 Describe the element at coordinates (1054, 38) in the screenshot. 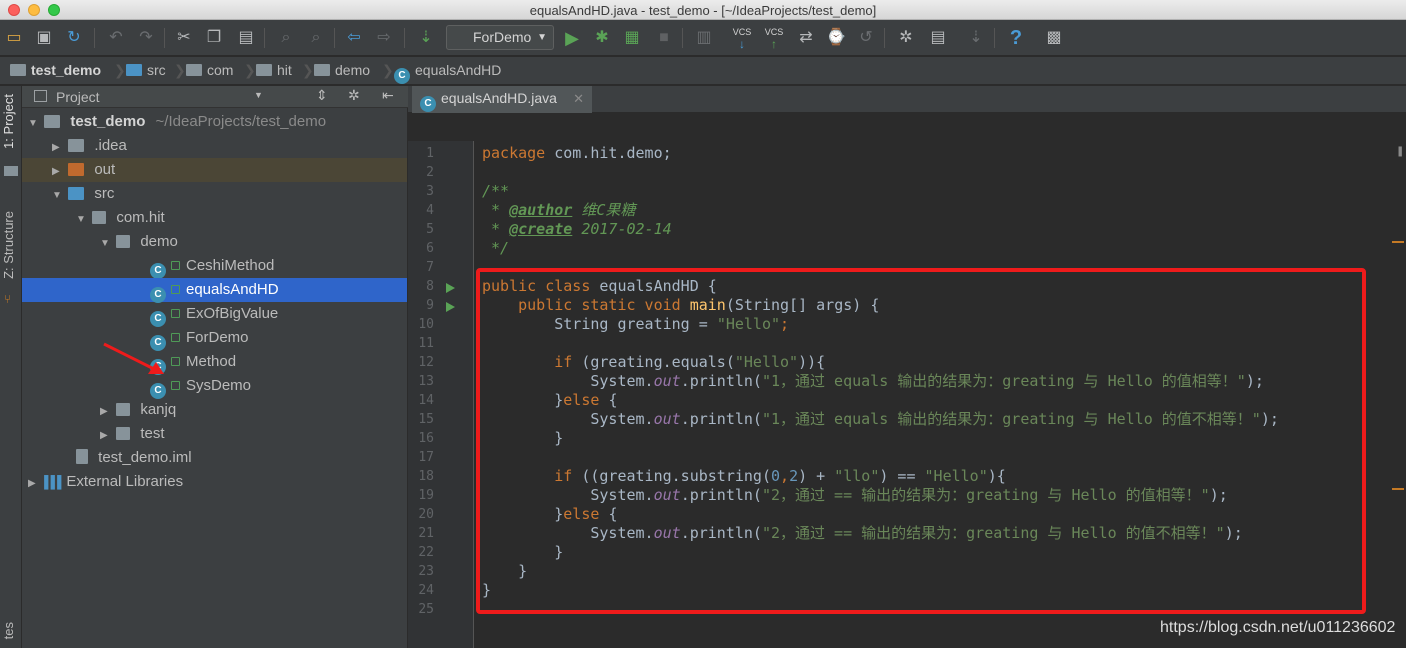

I see `plugin-icon: ▩` at that location.